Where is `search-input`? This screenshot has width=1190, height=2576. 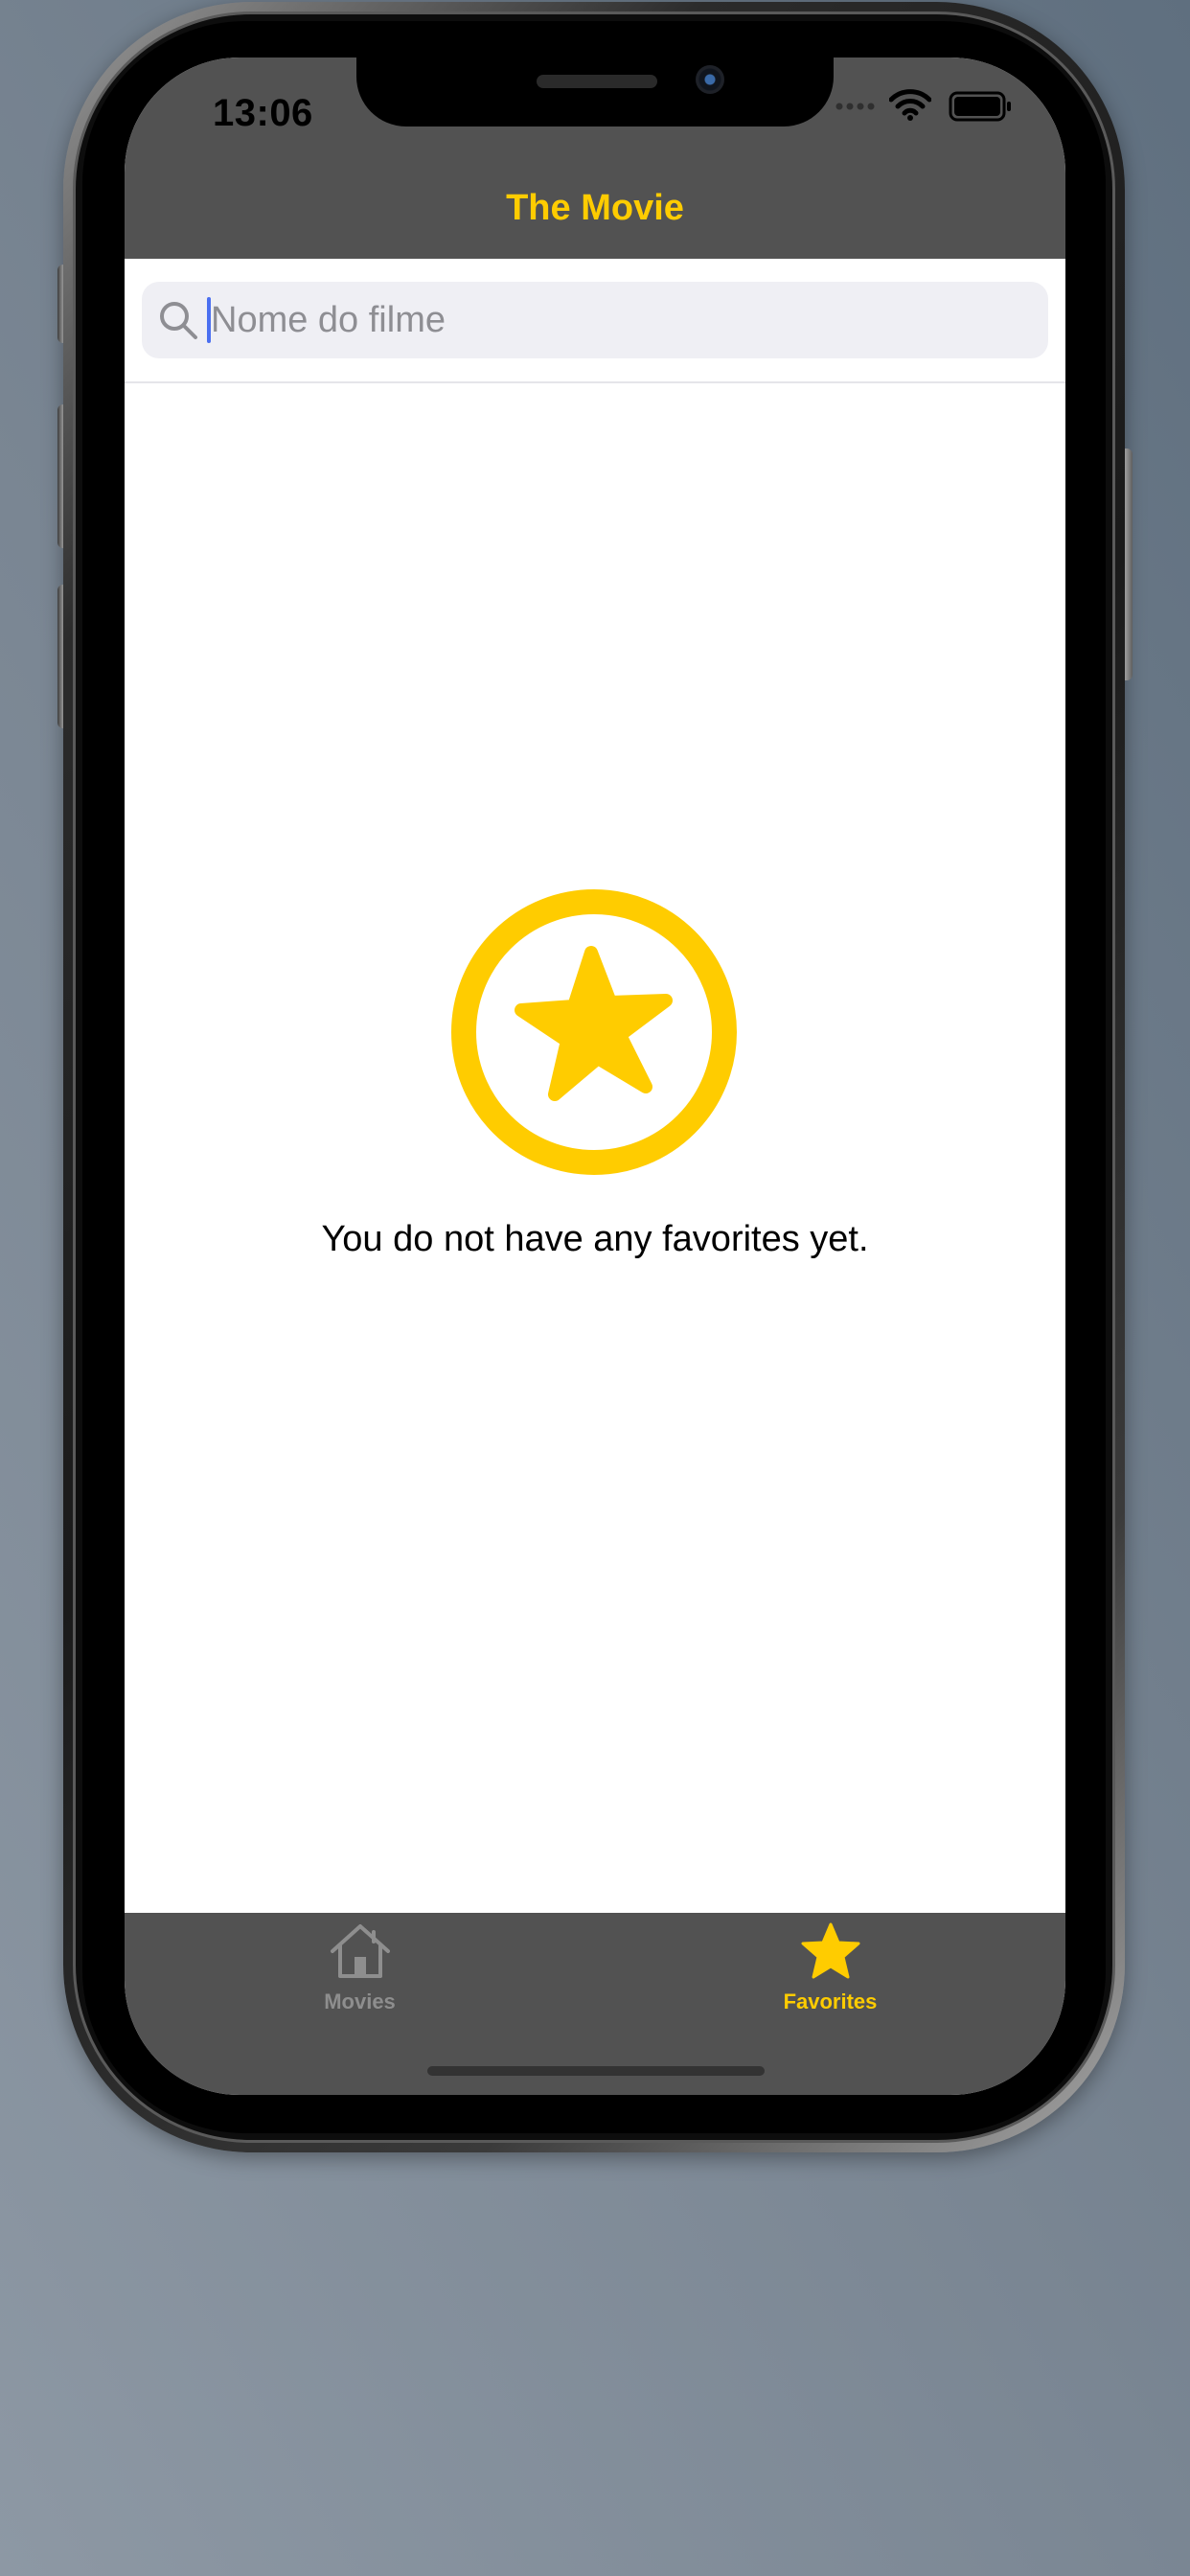 search-input is located at coordinates (623, 320).